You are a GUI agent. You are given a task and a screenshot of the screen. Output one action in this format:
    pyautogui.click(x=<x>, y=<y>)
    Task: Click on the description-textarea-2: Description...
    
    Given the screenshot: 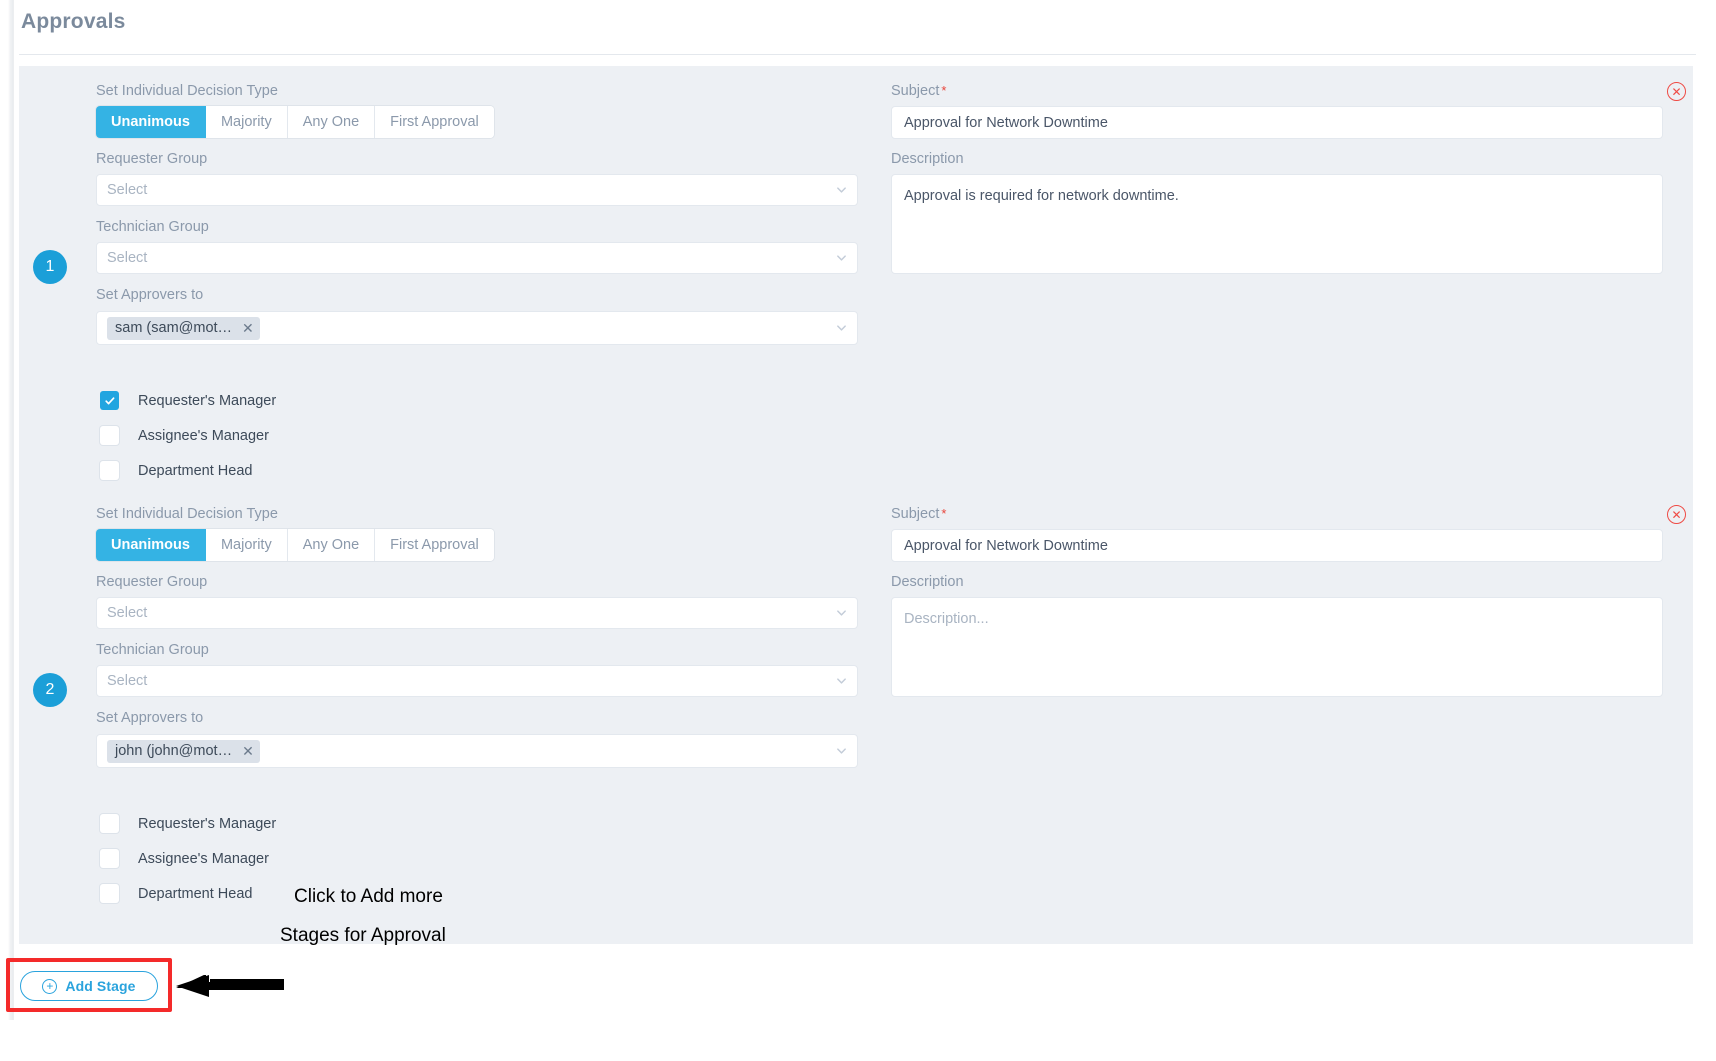 What is the action you would take?
    pyautogui.click(x=1277, y=647)
    